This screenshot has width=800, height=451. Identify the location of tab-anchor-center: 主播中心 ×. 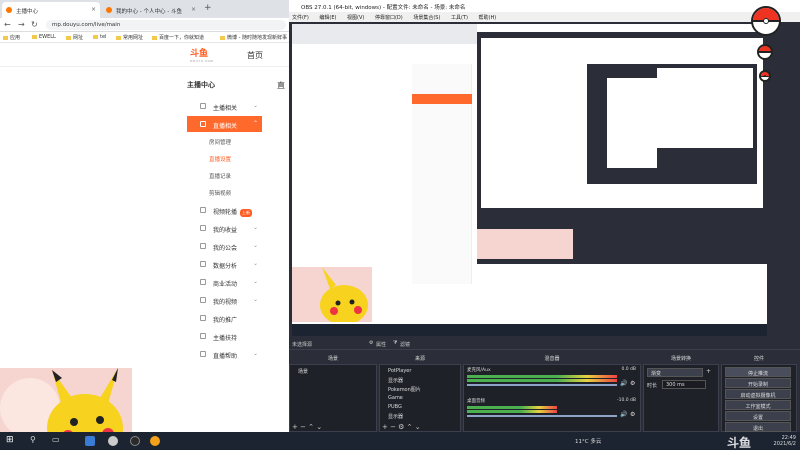
(51, 10).